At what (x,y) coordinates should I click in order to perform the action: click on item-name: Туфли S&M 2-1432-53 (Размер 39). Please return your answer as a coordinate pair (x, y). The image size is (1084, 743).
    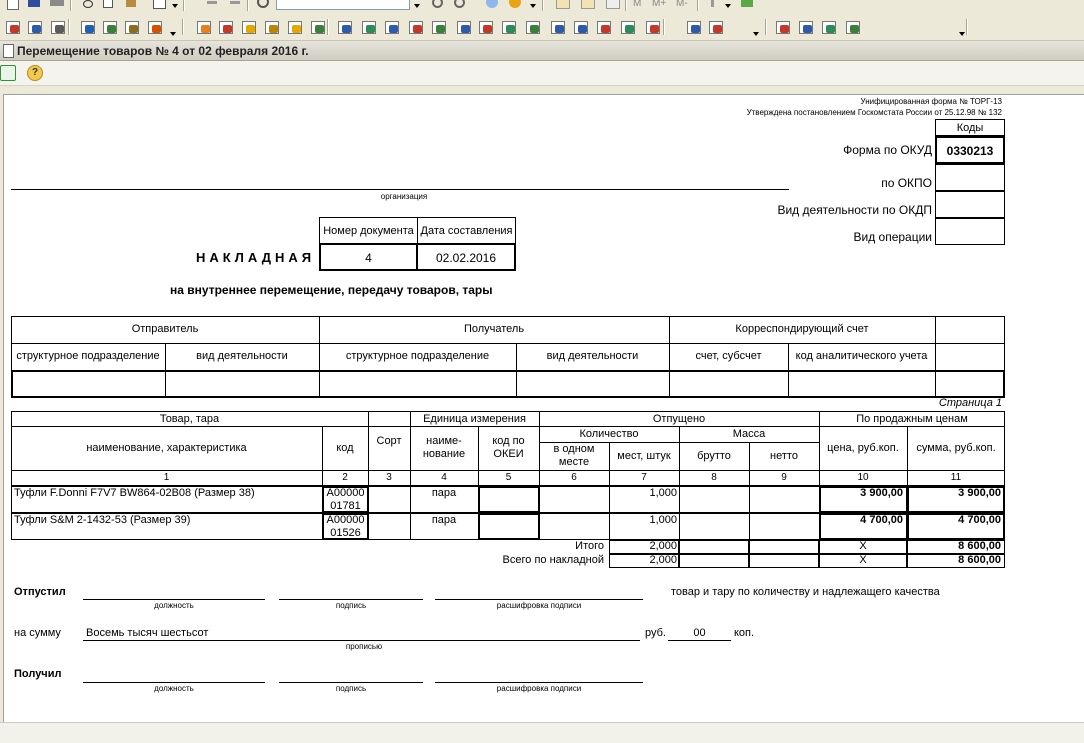
    Looking at the image, I should click on (102, 520).